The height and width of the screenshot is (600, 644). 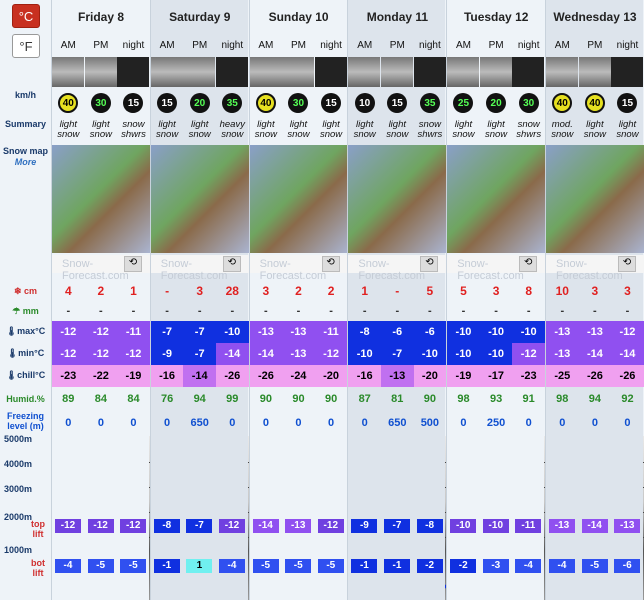 What do you see at coordinates (298, 526) in the screenshot?
I see `top-lift-temp: -13` at bounding box center [298, 526].